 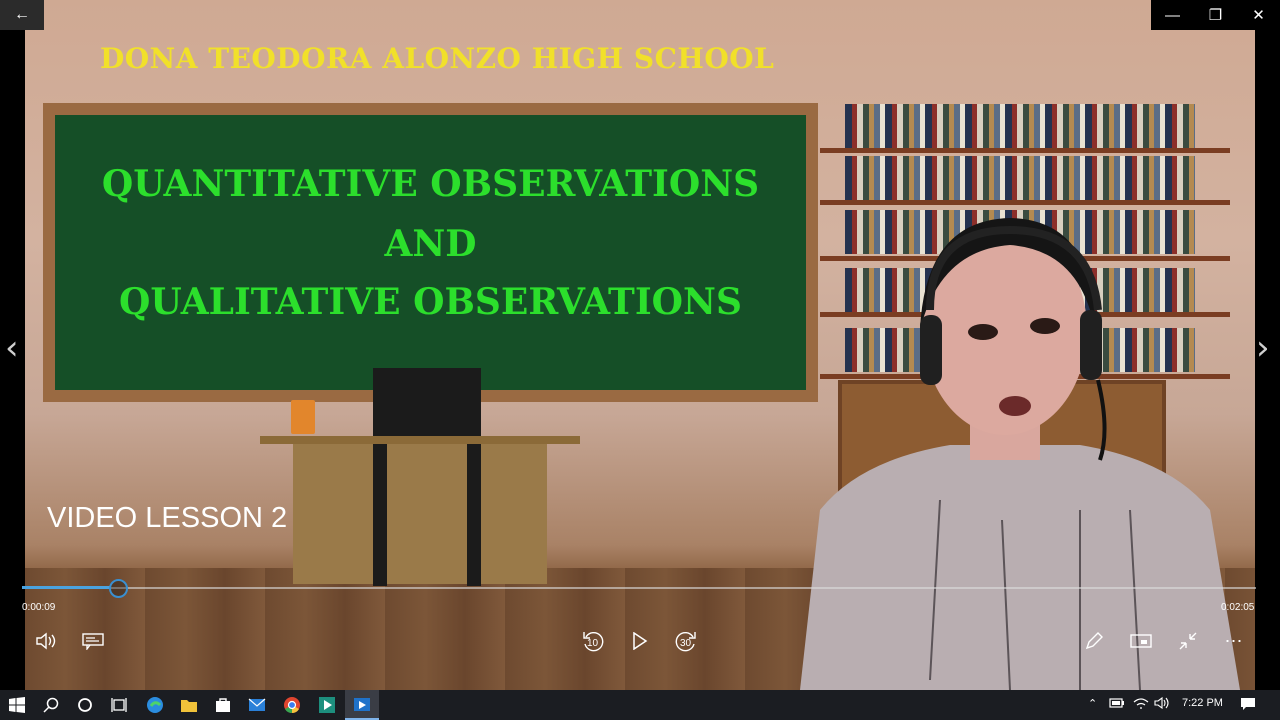 I want to click on start-icon, so click(x=17, y=705).